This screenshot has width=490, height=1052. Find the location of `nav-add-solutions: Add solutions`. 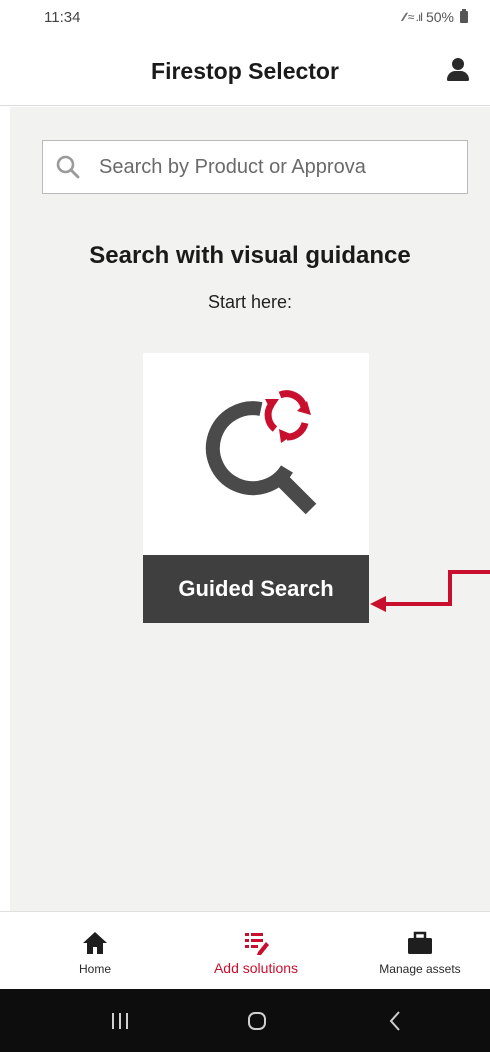

nav-add-solutions: Add solutions is located at coordinates (256, 951).